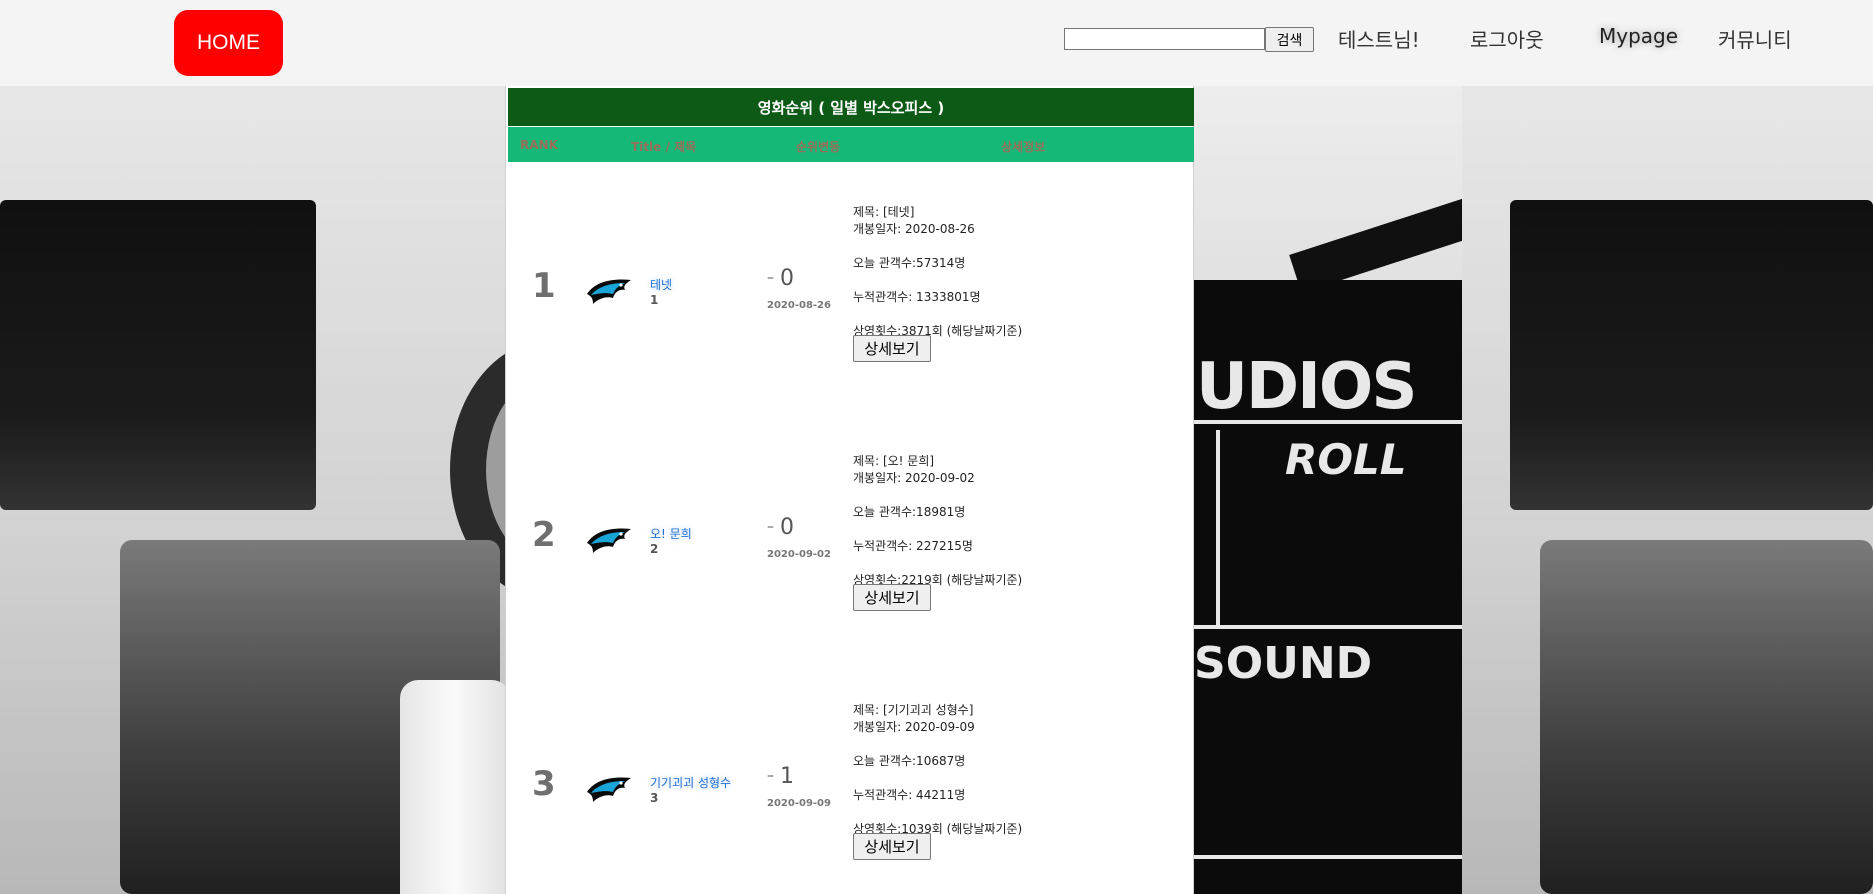 The height and width of the screenshot is (894, 1873). What do you see at coordinates (851, 144) in the screenshot?
I see `table-header: RANK Title / 제목 순위변동 상세정보` at bounding box center [851, 144].